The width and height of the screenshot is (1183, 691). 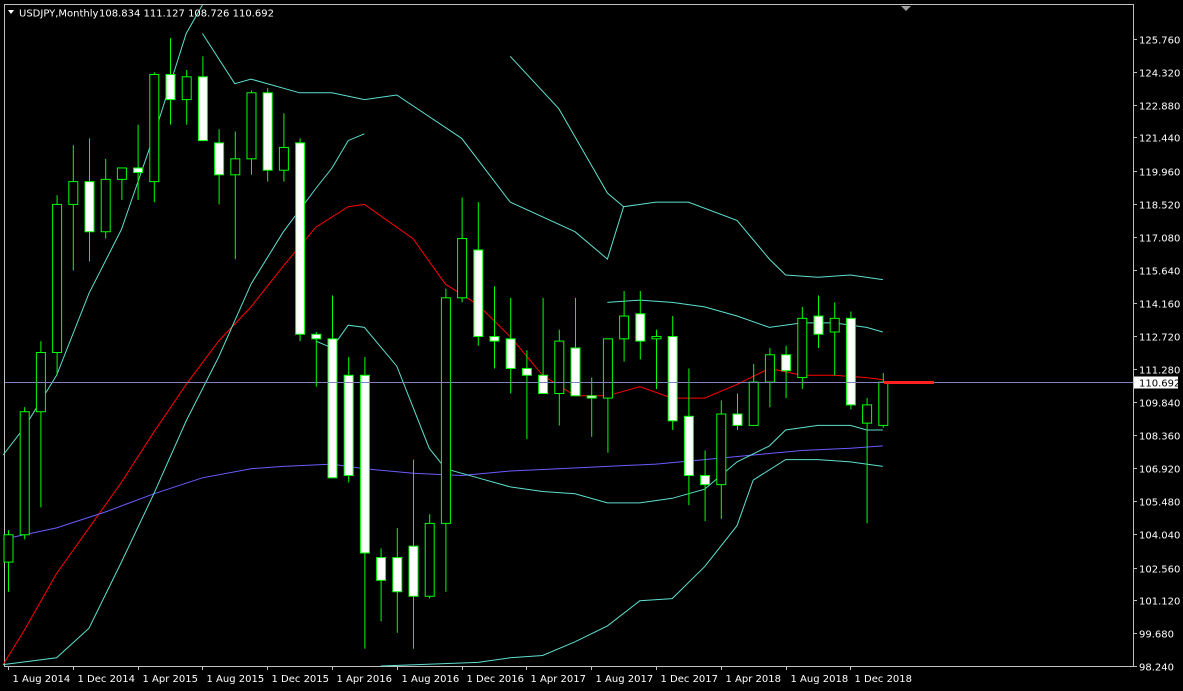 What do you see at coordinates (1159, 107) in the screenshot?
I see `y-tick-label: 122.880` at bounding box center [1159, 107].